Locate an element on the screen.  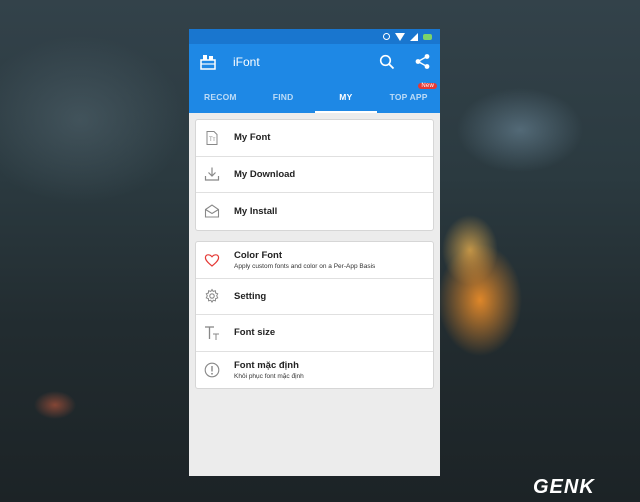
info-icon is located at coordinates (212, 370).